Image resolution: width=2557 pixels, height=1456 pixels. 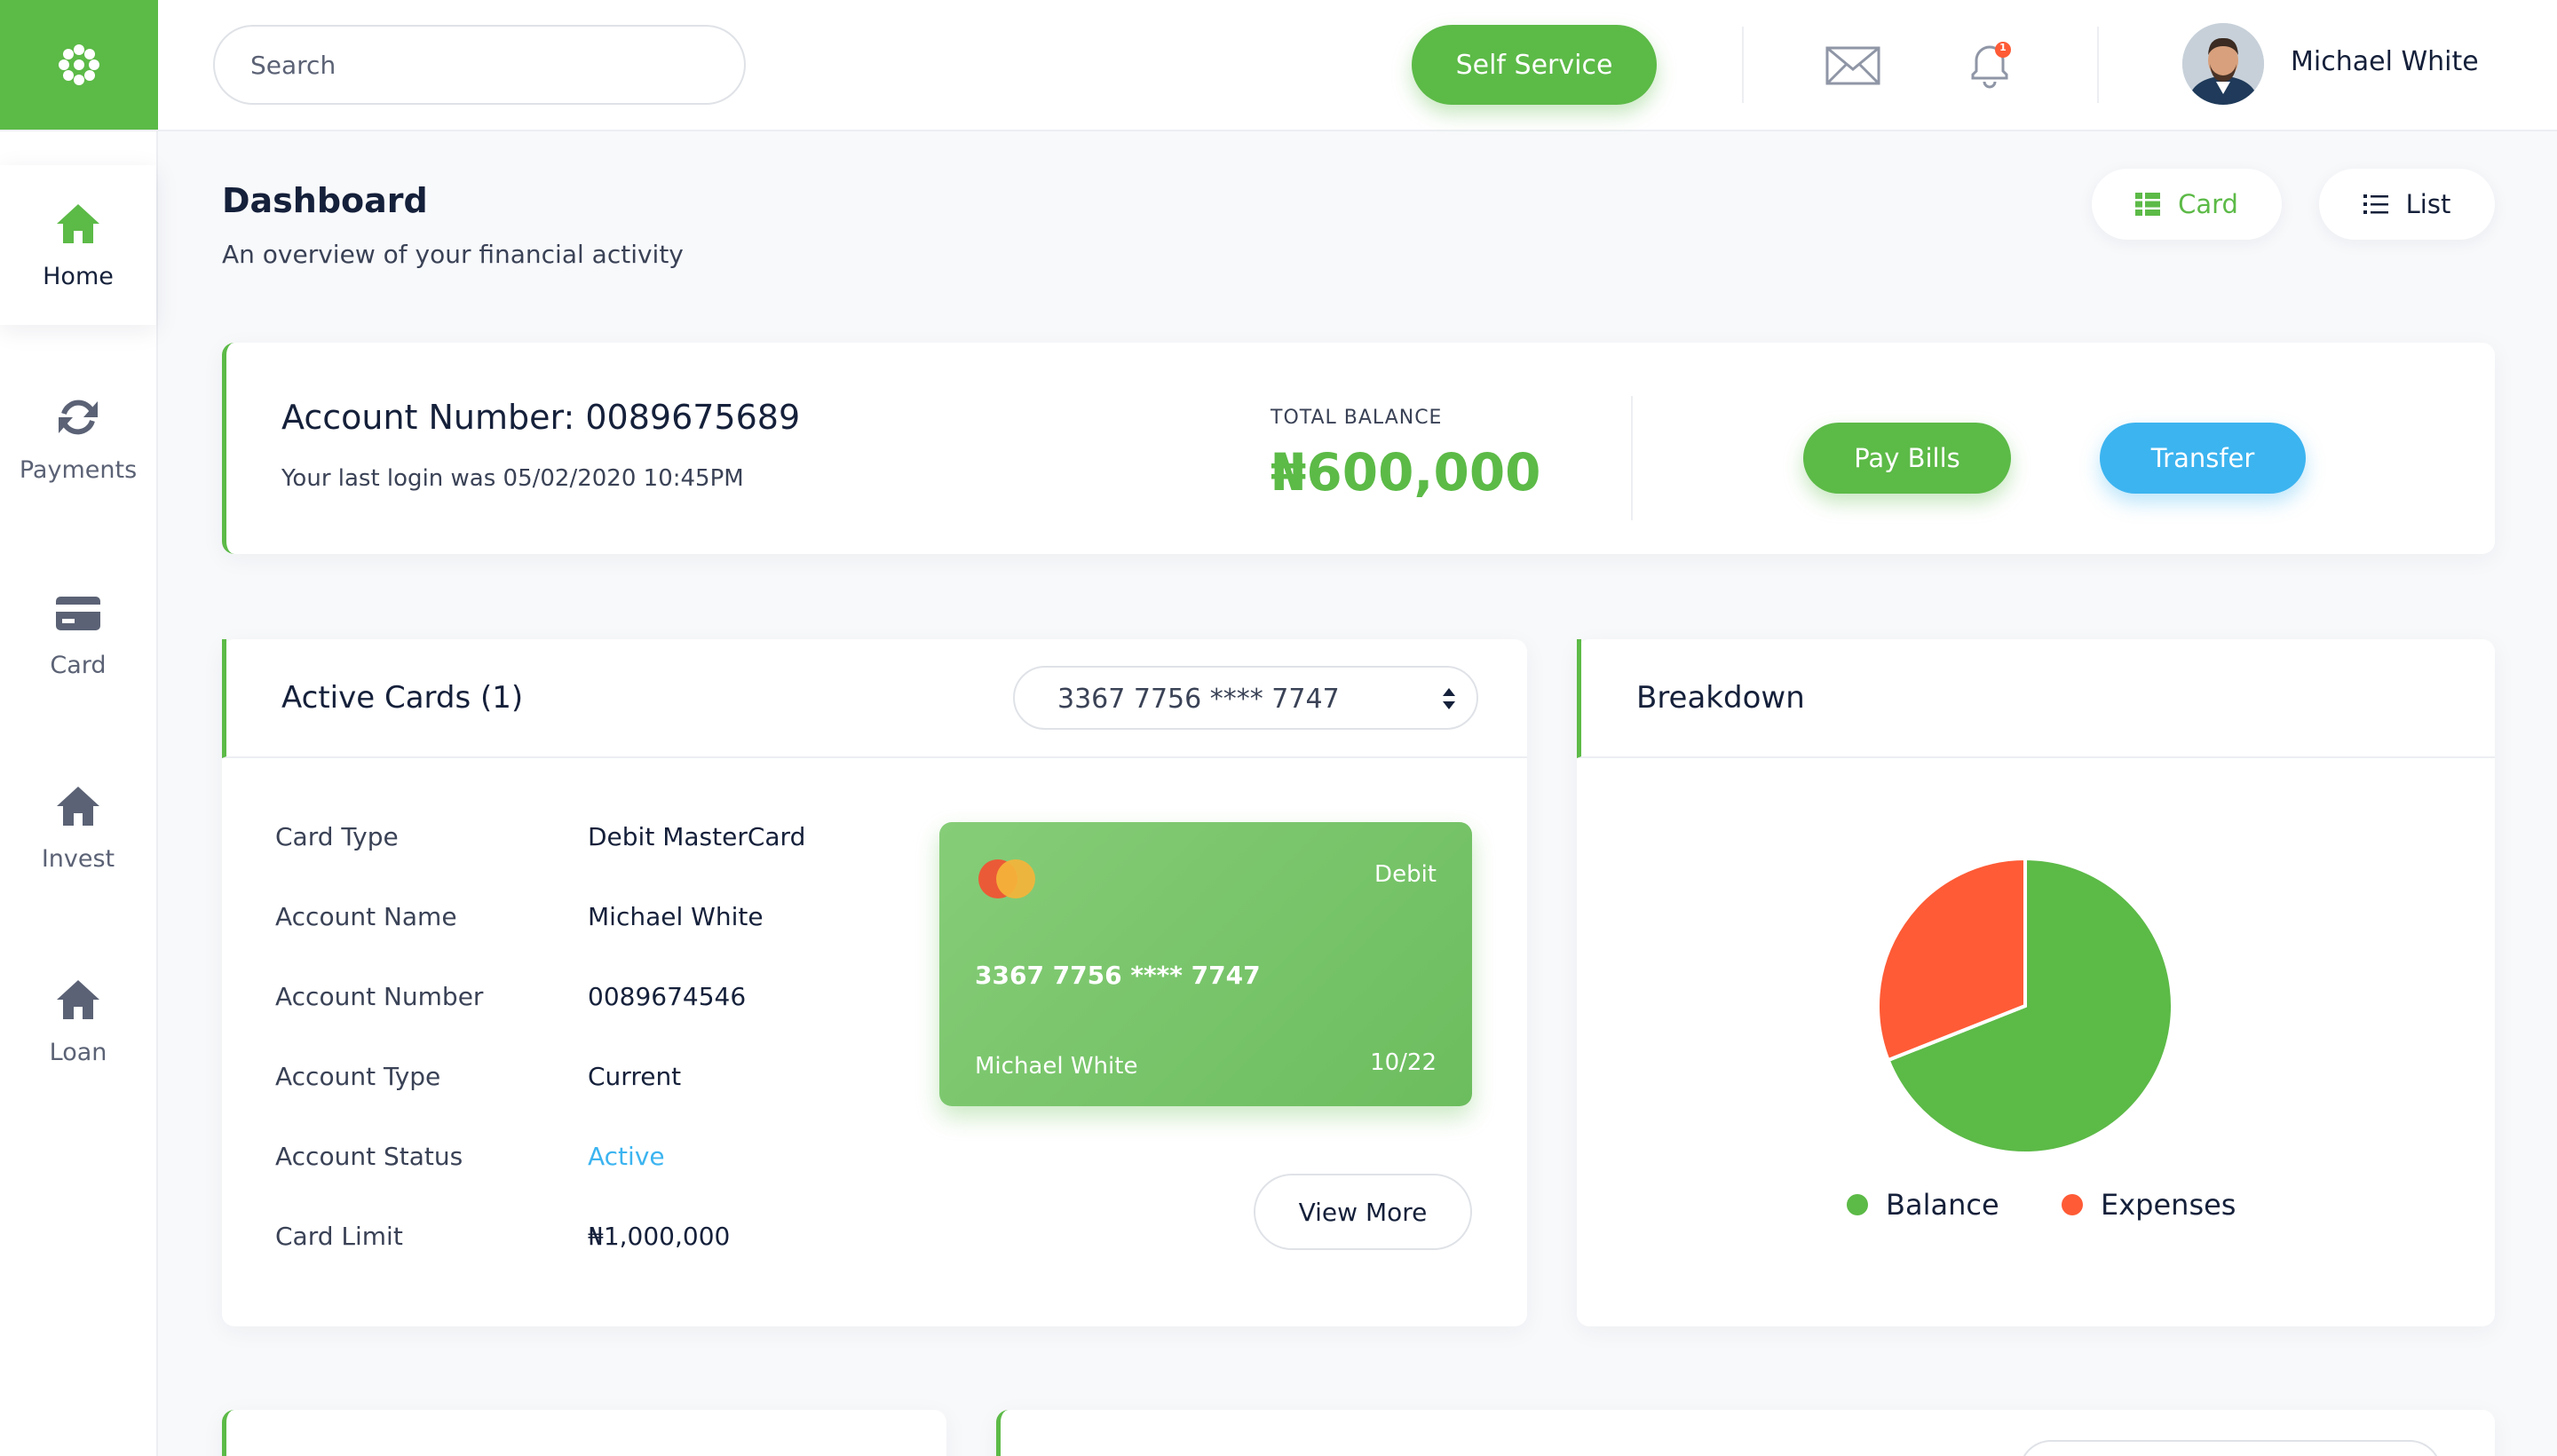 I want to click on detail-label-account-status: Account Status, so click(x=369, y=1156).